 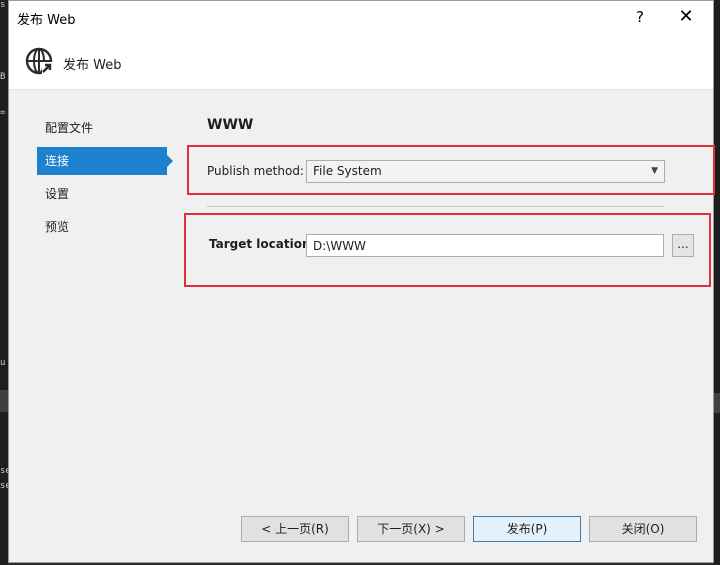 What do you see at coordinates (527, 529) in the screenshot?
I see `publish-button: 发布(P)` at bounding box center [527, 529].